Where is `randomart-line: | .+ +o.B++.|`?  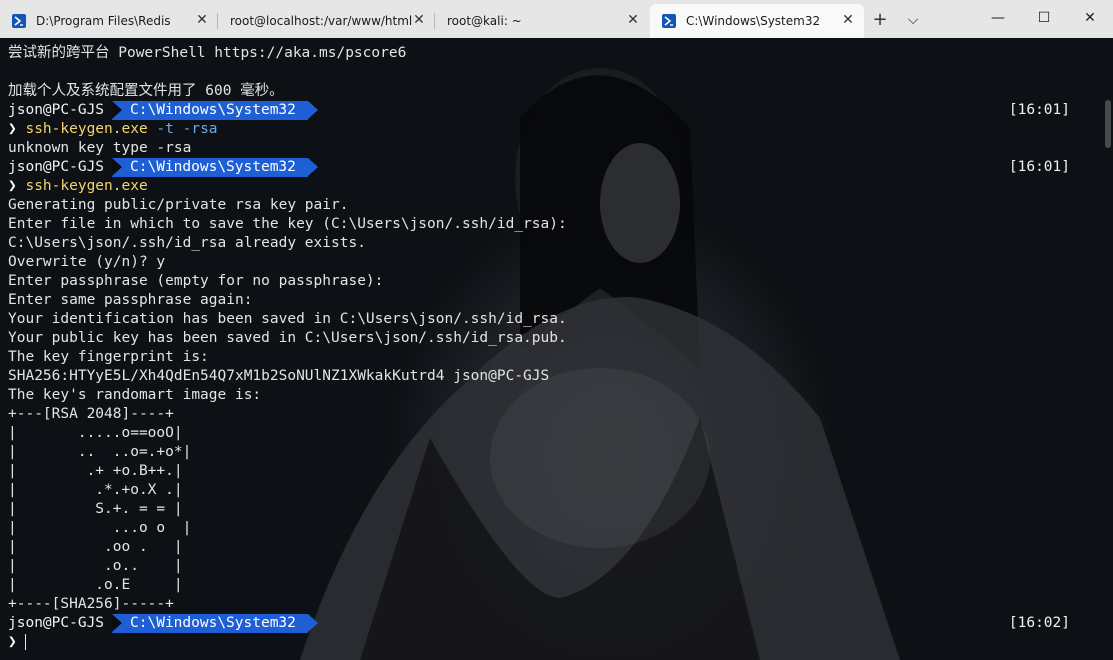
randomart-line: | .+ +o.B++.| is located at coordinates (95, 471).